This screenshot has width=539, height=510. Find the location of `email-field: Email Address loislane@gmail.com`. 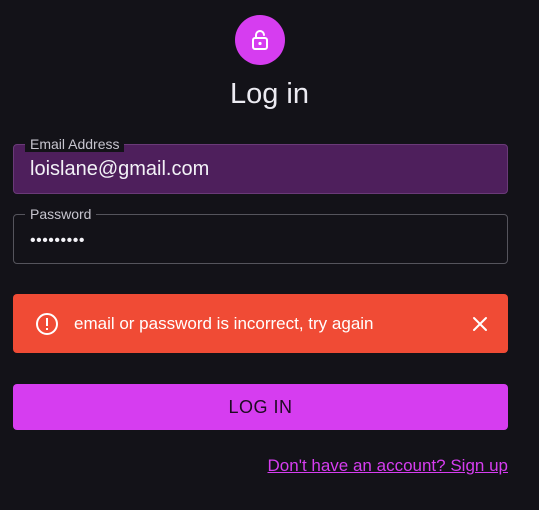

email-field: Email Address loislane@gmail.com is located at coordinates (260, 165).